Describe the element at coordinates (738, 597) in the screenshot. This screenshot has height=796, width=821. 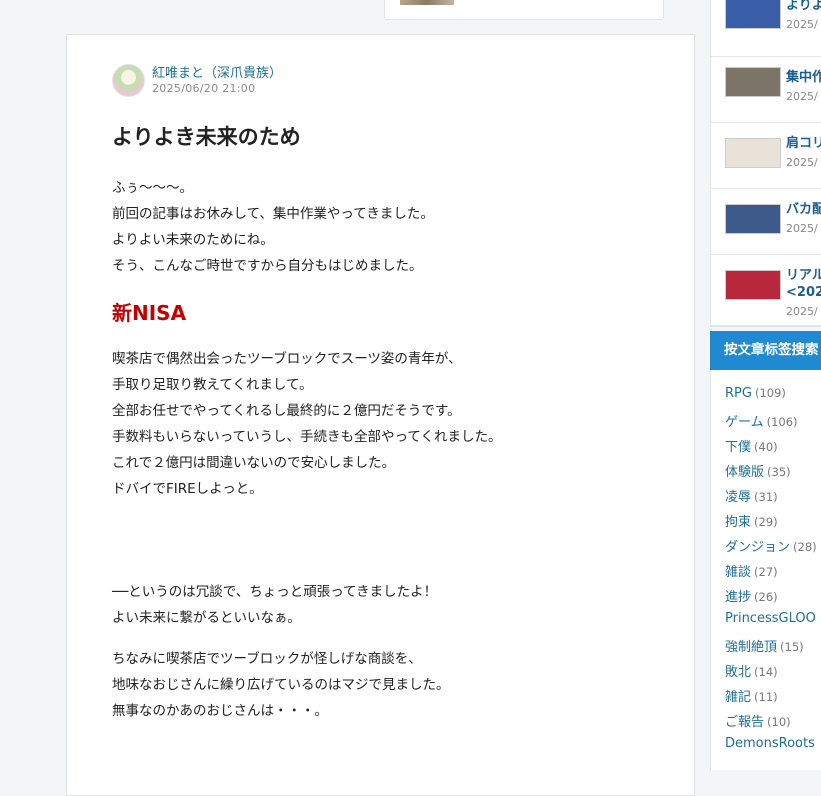
I see `tag-name: 進捗` at that location.